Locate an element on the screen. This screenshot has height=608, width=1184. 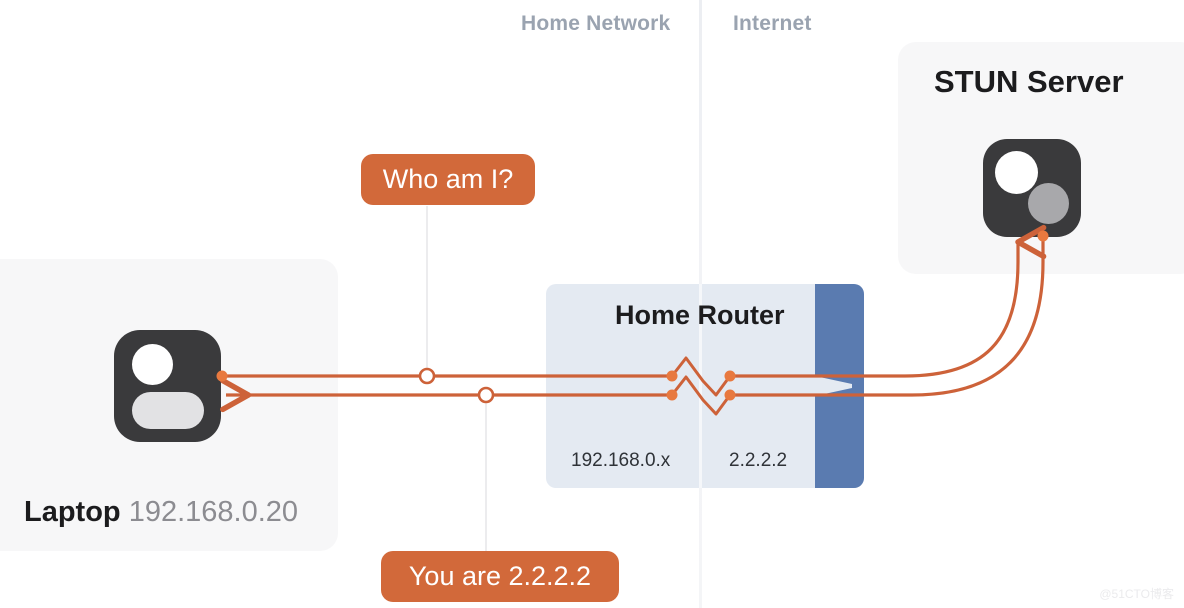
server-icon-dot-primary is located at coordinates (1016, 172).